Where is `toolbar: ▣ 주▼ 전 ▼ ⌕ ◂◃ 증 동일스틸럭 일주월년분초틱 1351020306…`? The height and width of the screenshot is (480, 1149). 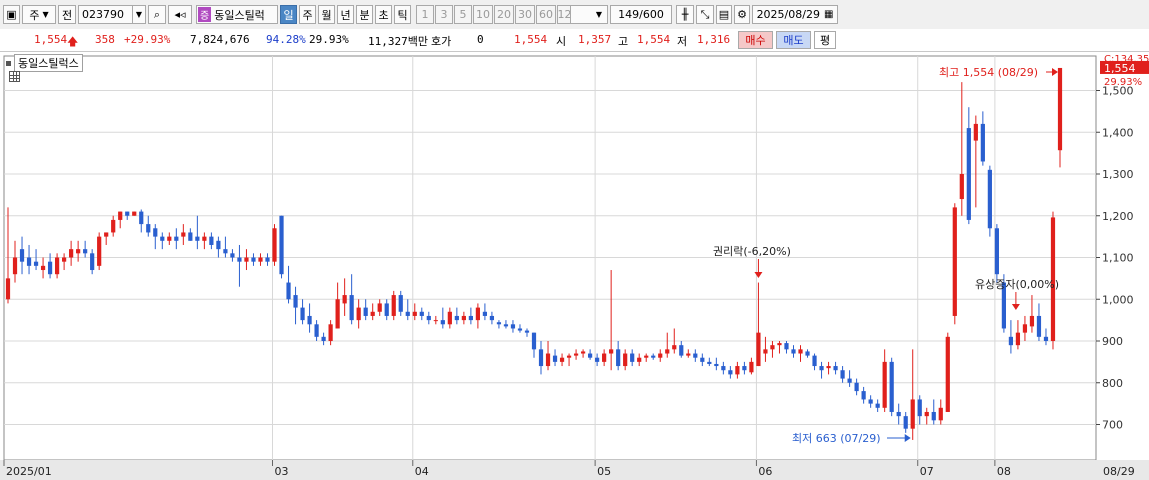 toolbar: ▣ 주▼ 전 ▼ ⌕ ◂◃ 증 동일스틸럭 일주월년분초틱 1351020306… is located at coordinates (574, 15).